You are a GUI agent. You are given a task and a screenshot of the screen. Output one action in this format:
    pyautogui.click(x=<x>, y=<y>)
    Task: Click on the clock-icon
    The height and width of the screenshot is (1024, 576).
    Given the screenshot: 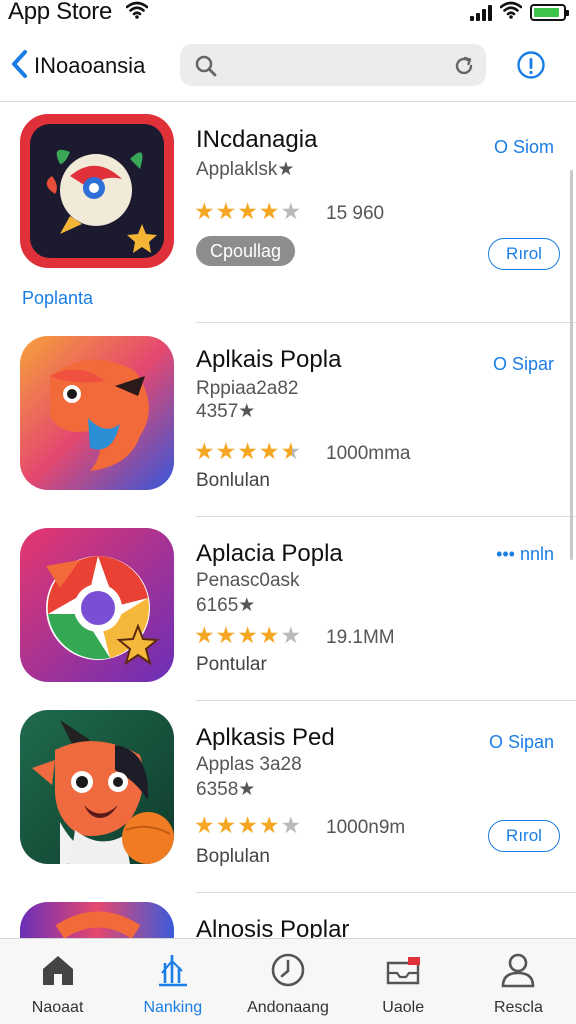 What is the action you would take?
    pyautogui.click(x=288, y=972)
    